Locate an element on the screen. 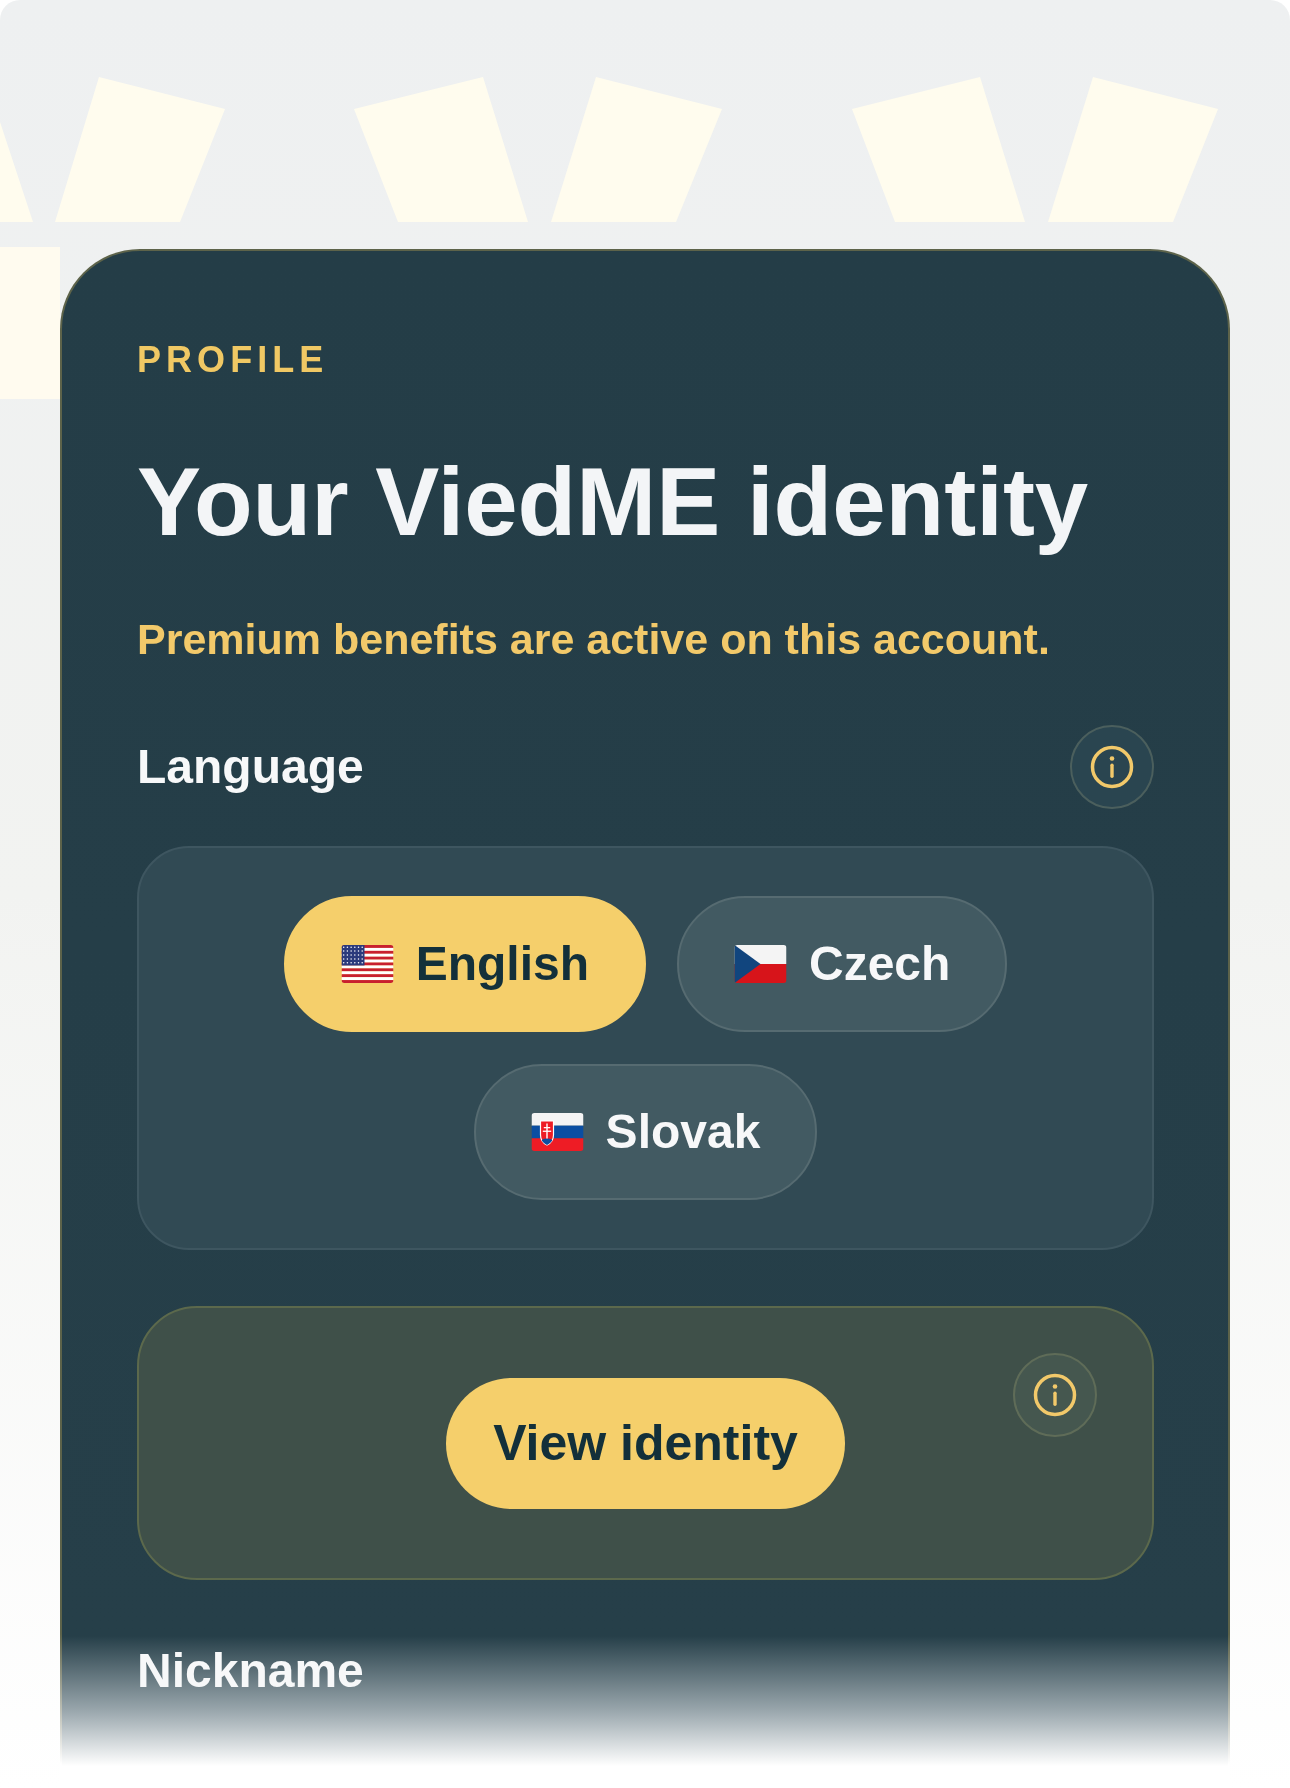 This screenshot has height=1788, width=1290. slovak-flag-icon is located at coordinates (557, 1132).